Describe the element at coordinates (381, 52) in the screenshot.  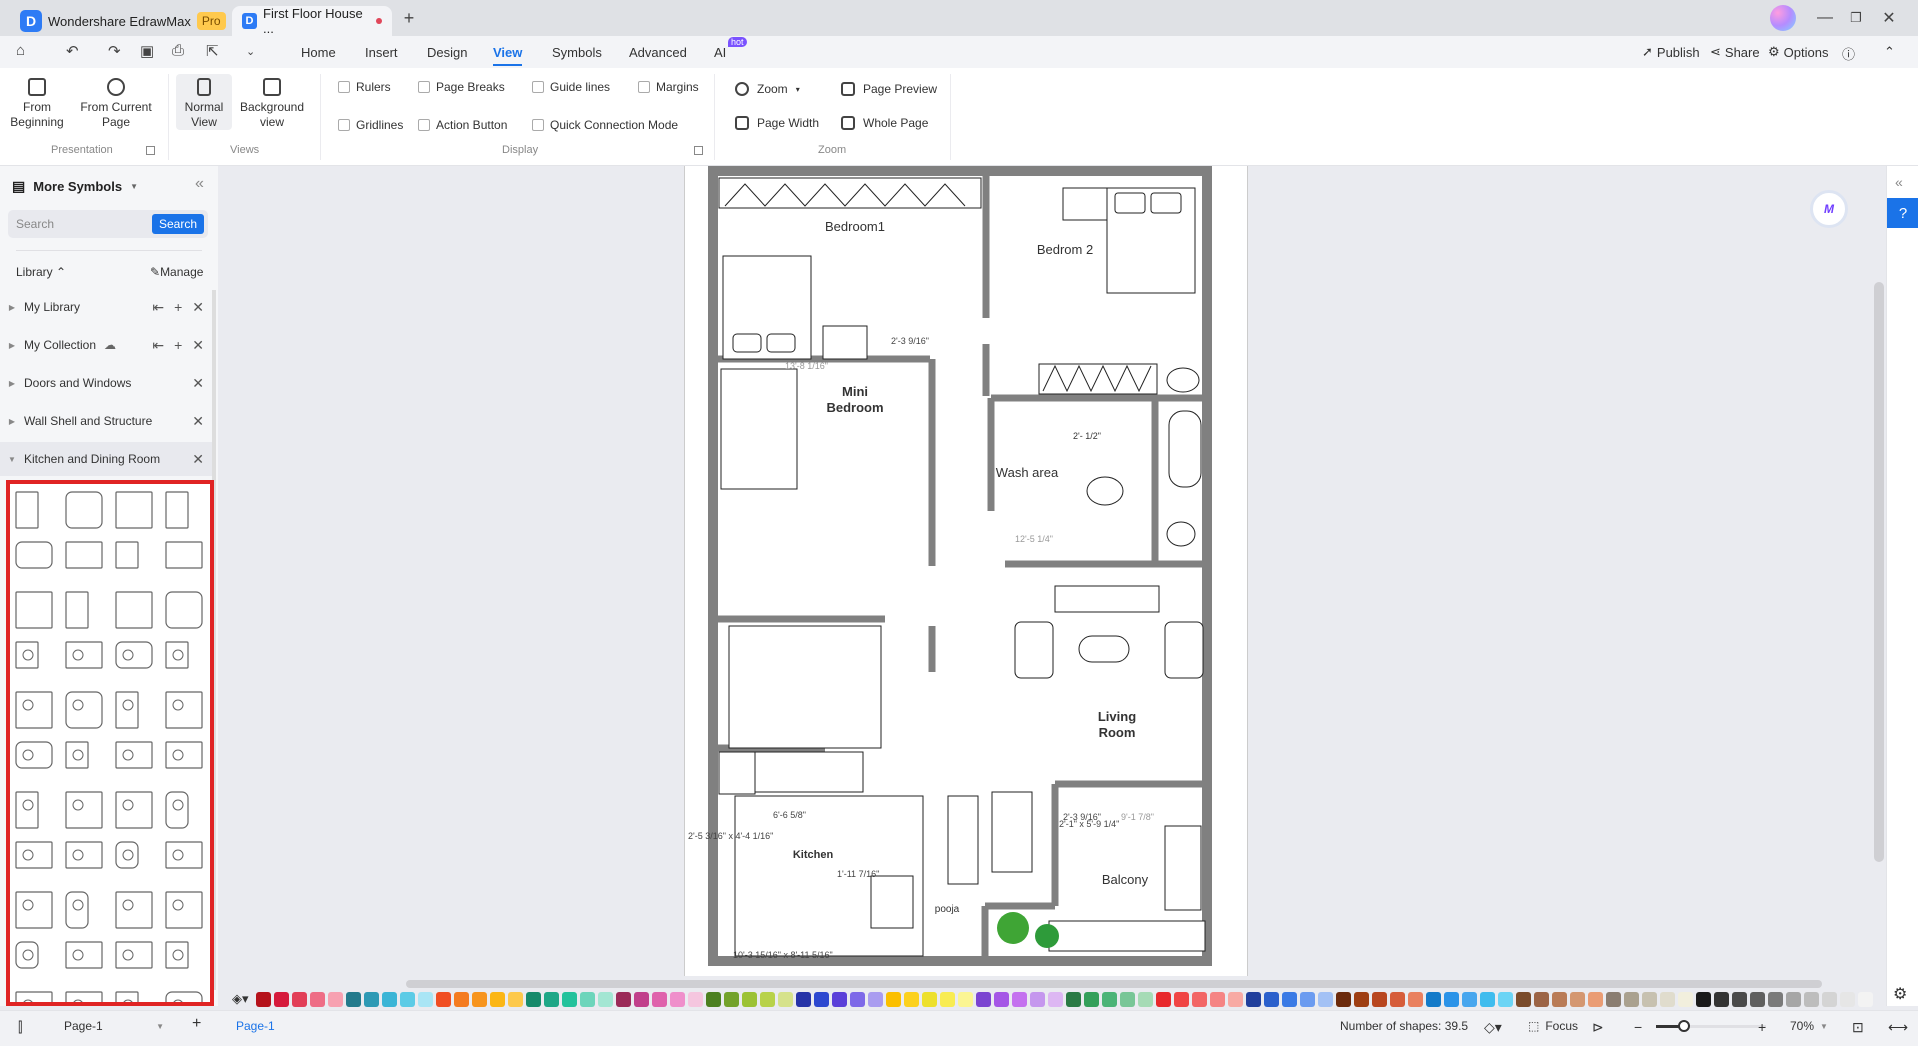
I see `menu-insert: Insert` at that location.